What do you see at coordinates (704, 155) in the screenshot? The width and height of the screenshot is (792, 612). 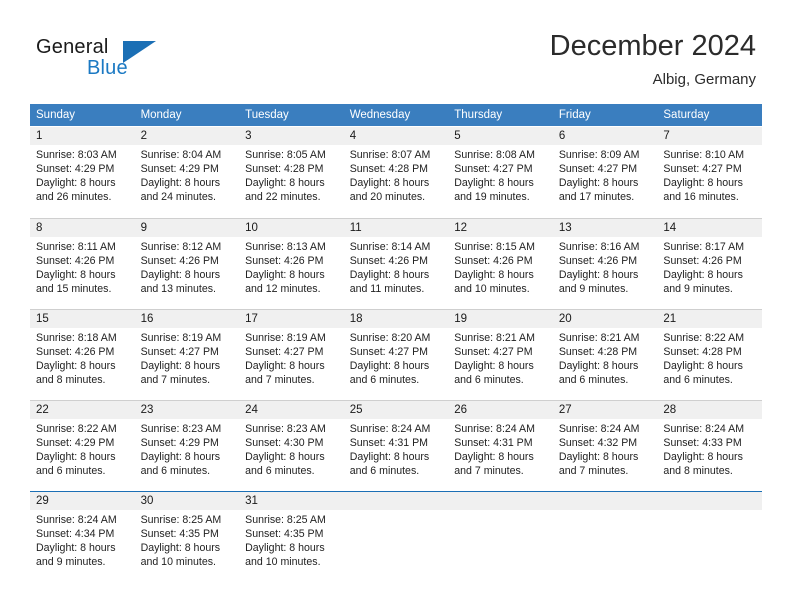 I see `sunrise-text: Sunrise: 8:10 AM` at bounding box center [704, 155].